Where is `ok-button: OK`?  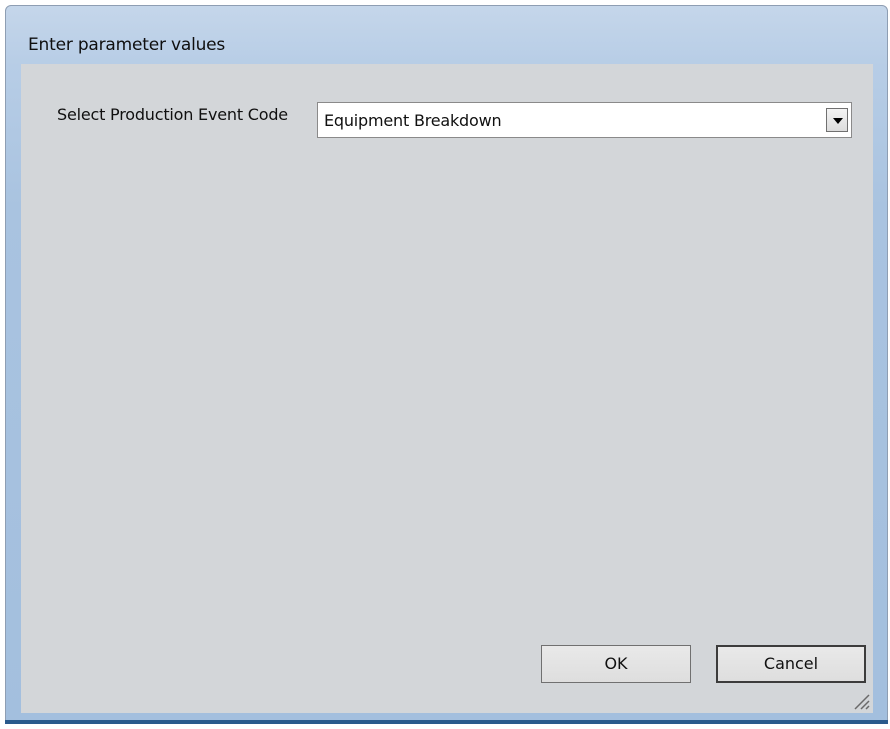
ok-button: OK is located at coordinates (616, 664).